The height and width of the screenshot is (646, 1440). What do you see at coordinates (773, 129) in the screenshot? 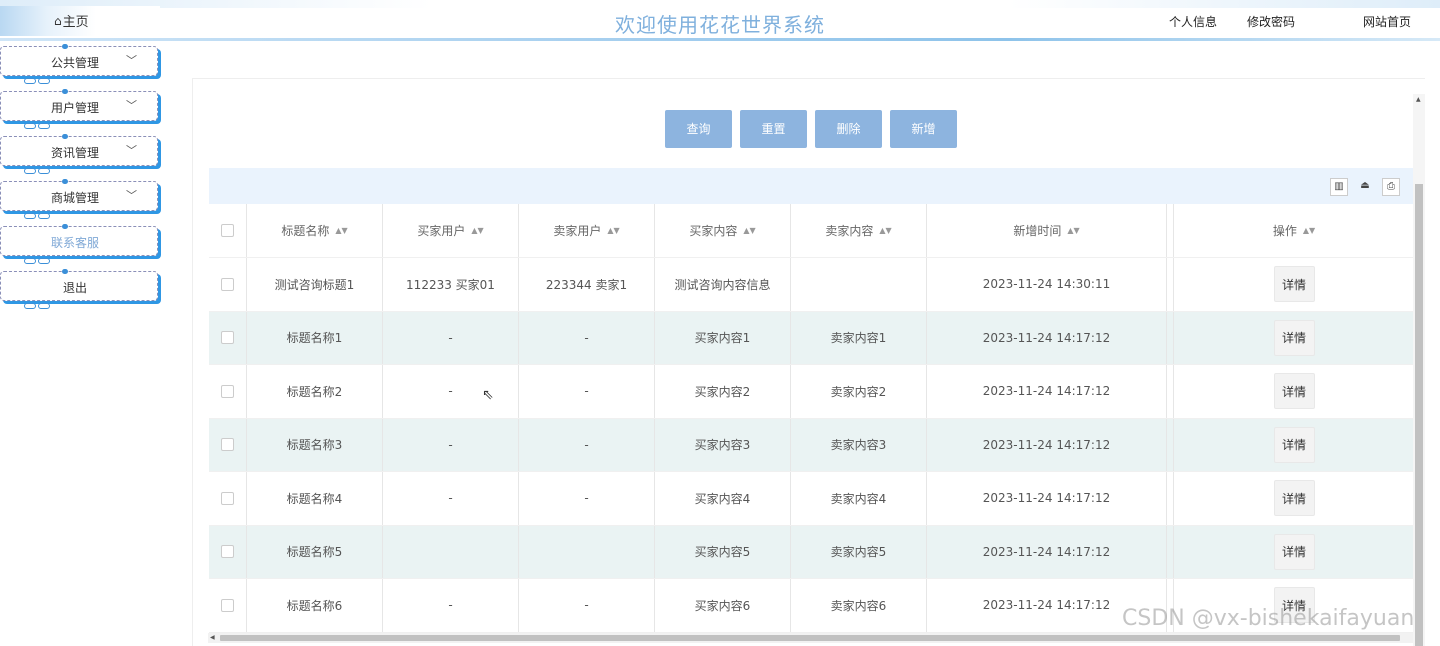
I see `reset-button: 重置` at bounding box center [773, 129].